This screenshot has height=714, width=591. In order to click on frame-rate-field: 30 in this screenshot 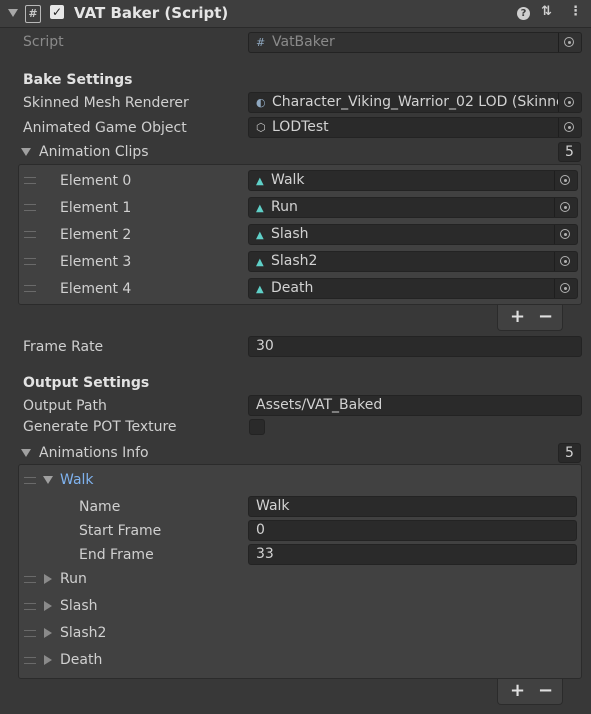, I will do `click(415, 346)`.